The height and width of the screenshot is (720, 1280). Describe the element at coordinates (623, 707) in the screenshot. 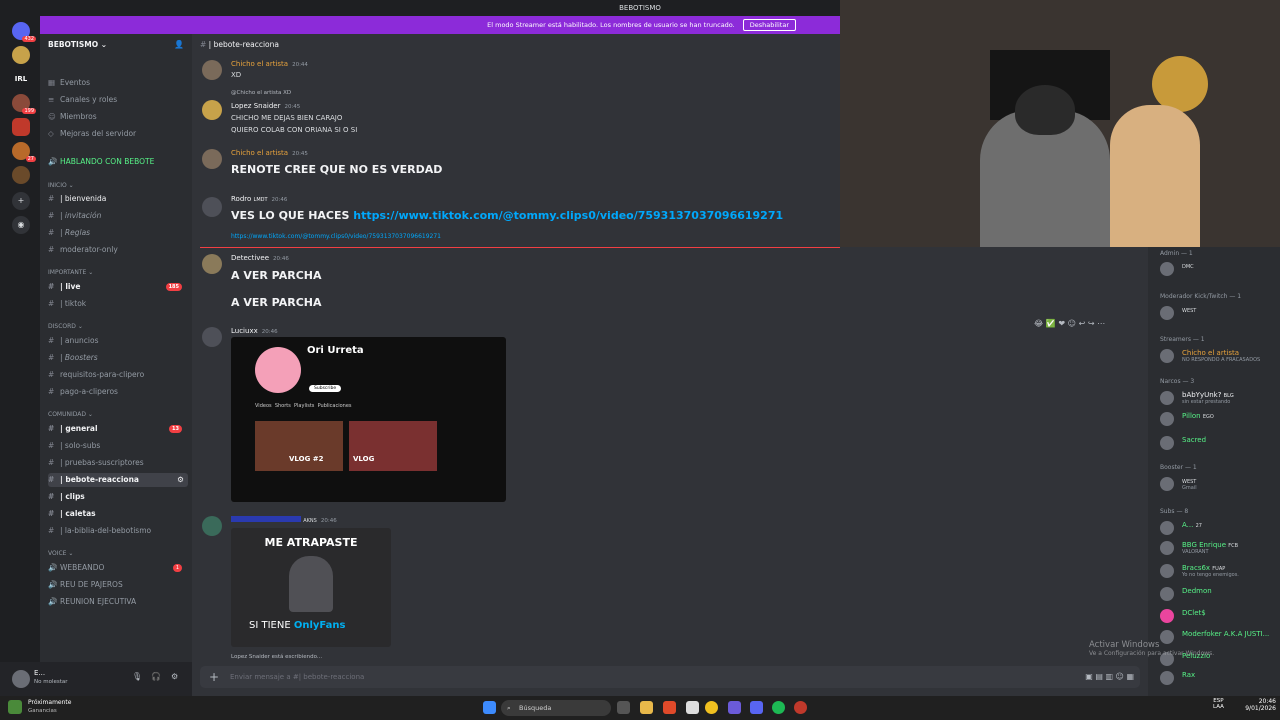

I see `task-view-icon` at that location.